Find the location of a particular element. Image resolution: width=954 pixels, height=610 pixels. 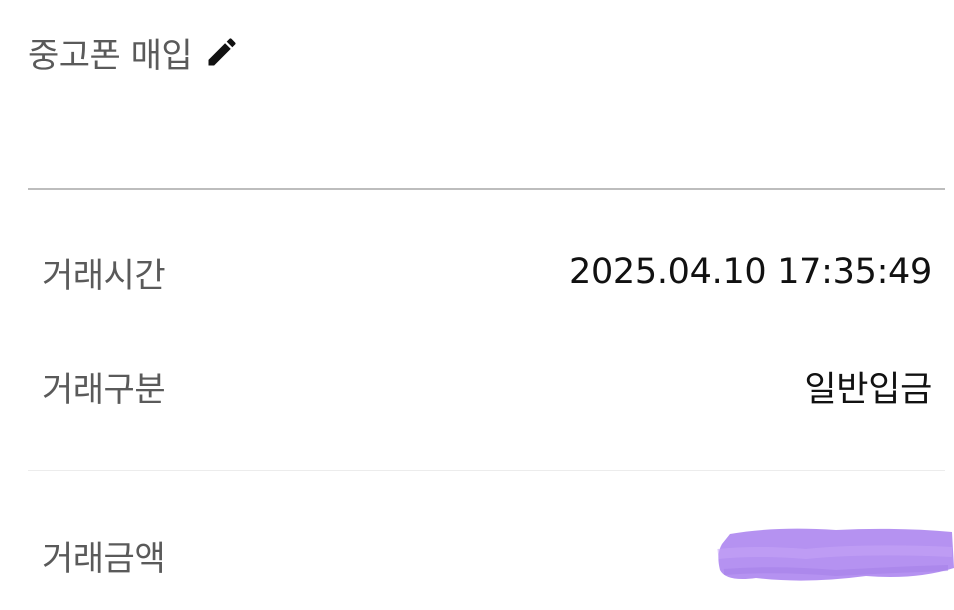

section-divider is located at coordinates (486, 470).